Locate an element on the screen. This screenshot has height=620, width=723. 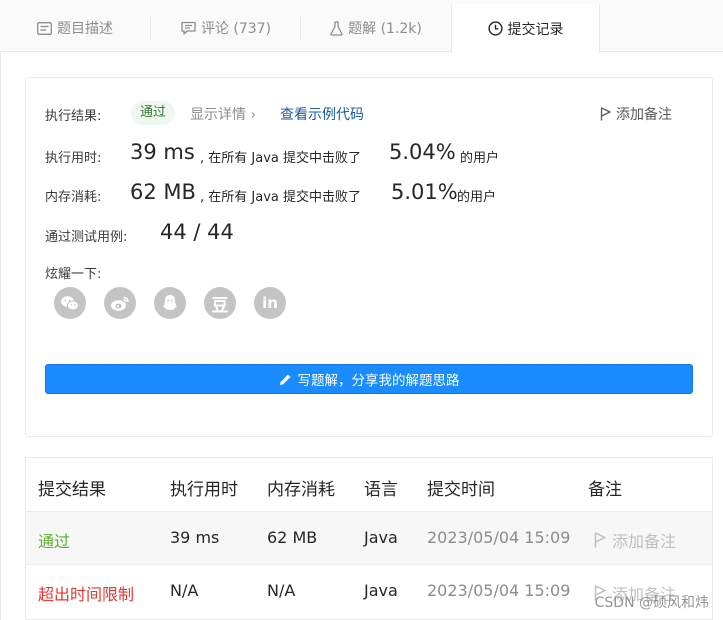
linkedin-glyph: in is located at coordinates (270, 303).